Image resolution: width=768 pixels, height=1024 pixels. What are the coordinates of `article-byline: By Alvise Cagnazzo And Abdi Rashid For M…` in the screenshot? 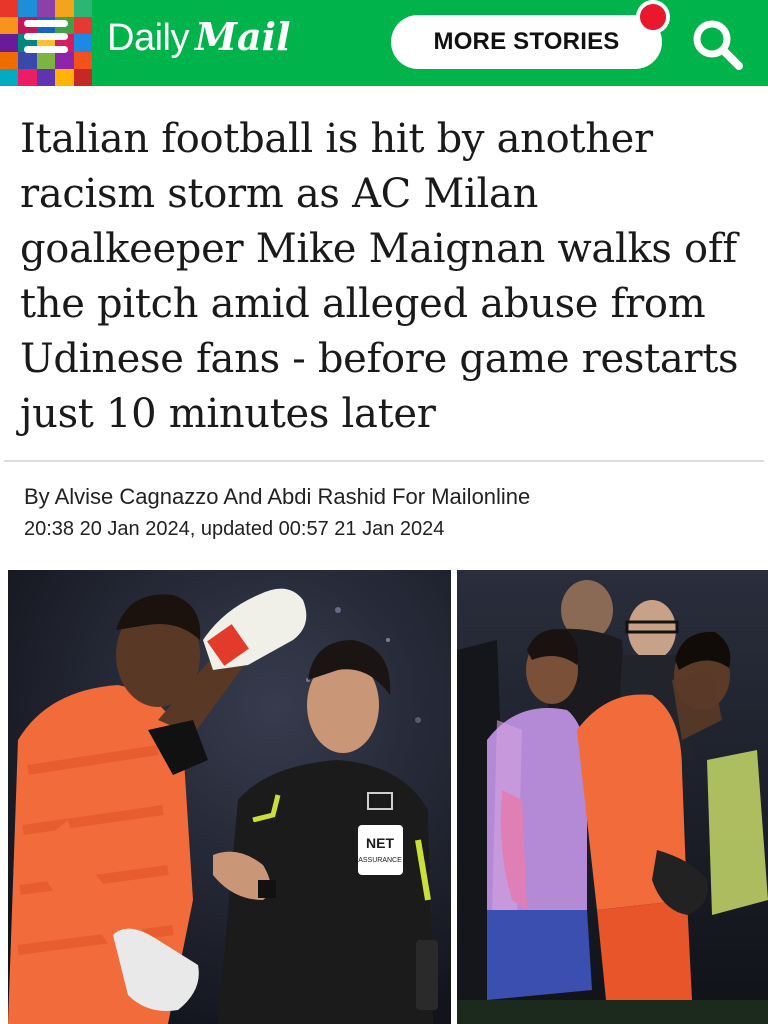 It's located at (277, 497).